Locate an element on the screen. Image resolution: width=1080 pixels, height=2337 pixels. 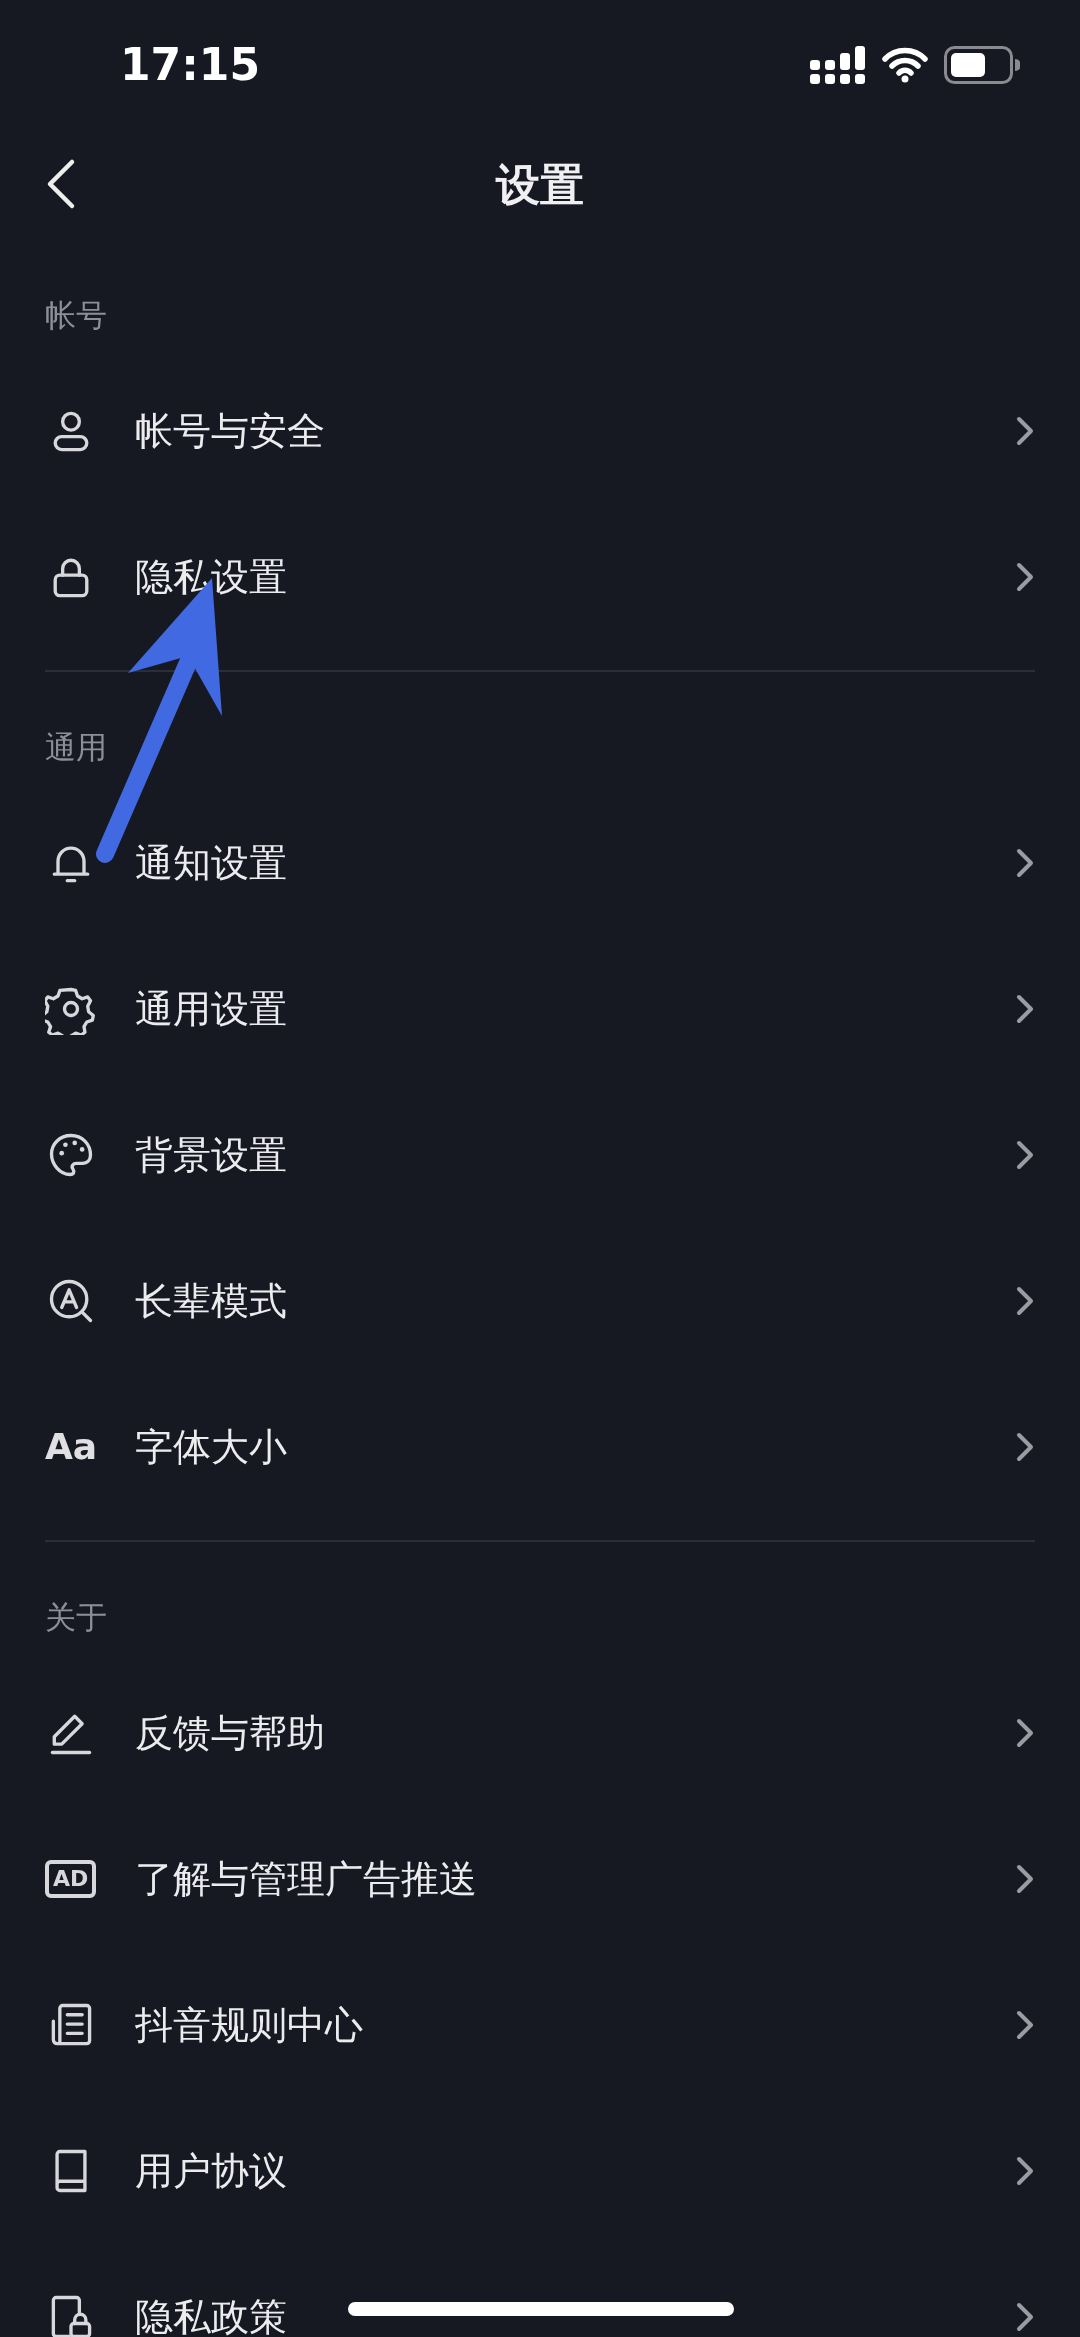
page-title: 设置 is located at coordinates (540, 185).